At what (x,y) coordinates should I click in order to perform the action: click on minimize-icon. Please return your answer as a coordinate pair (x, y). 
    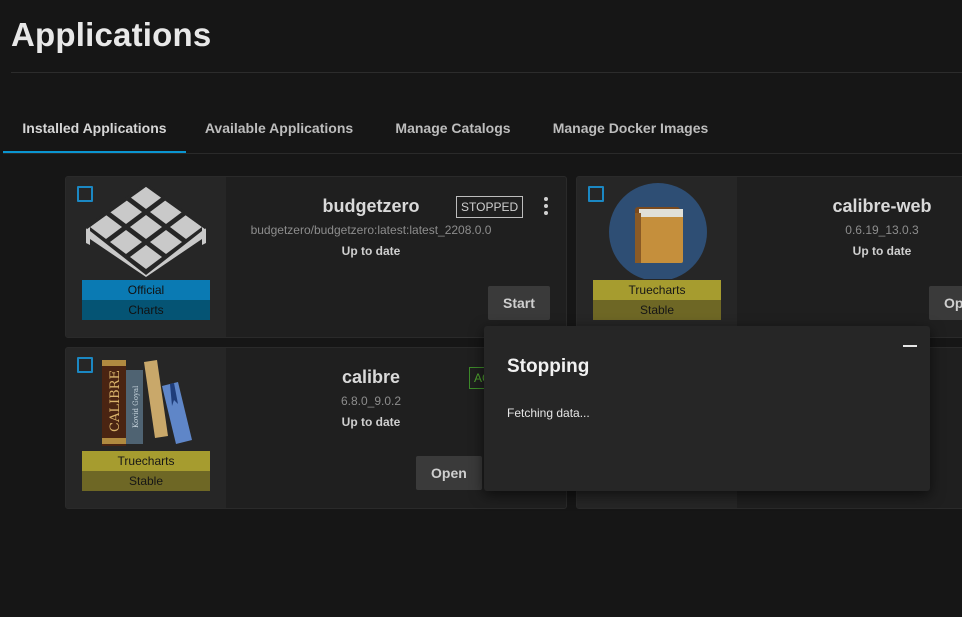
    Looking at the image, I should click on (910, 345).